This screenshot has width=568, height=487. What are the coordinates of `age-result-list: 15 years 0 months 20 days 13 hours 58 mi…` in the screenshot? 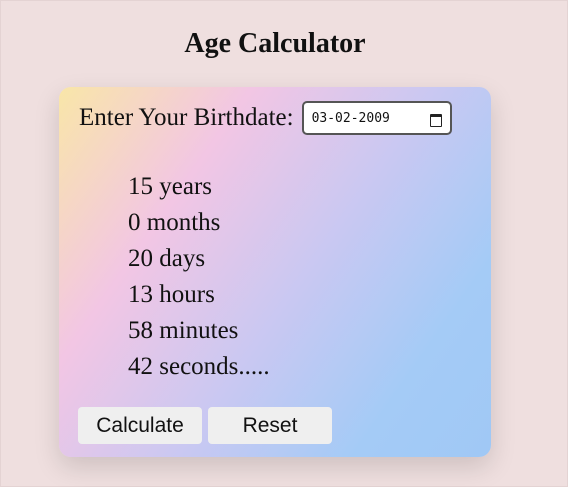 It's located at (199, 277).